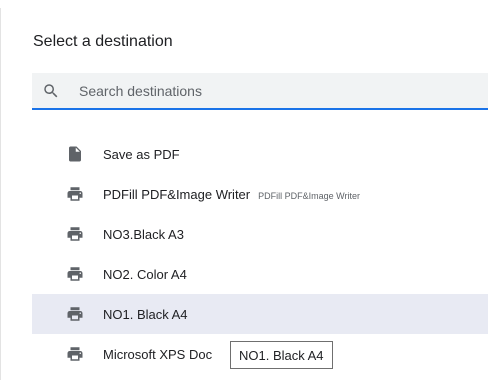  Describe the element at coordinates (145, 314) in the screenshot. I see `destination-label: NO1. Black A4` at that location.